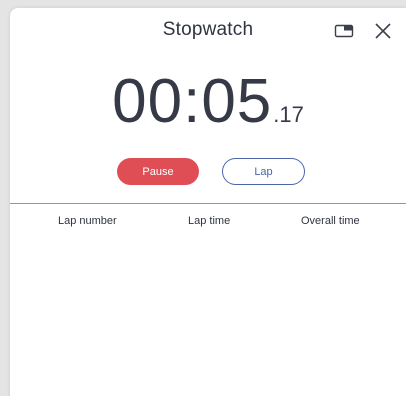 This screenshot has width=406, height=396. I want to click on title-bar: Stopwatch, so click(208, 31).